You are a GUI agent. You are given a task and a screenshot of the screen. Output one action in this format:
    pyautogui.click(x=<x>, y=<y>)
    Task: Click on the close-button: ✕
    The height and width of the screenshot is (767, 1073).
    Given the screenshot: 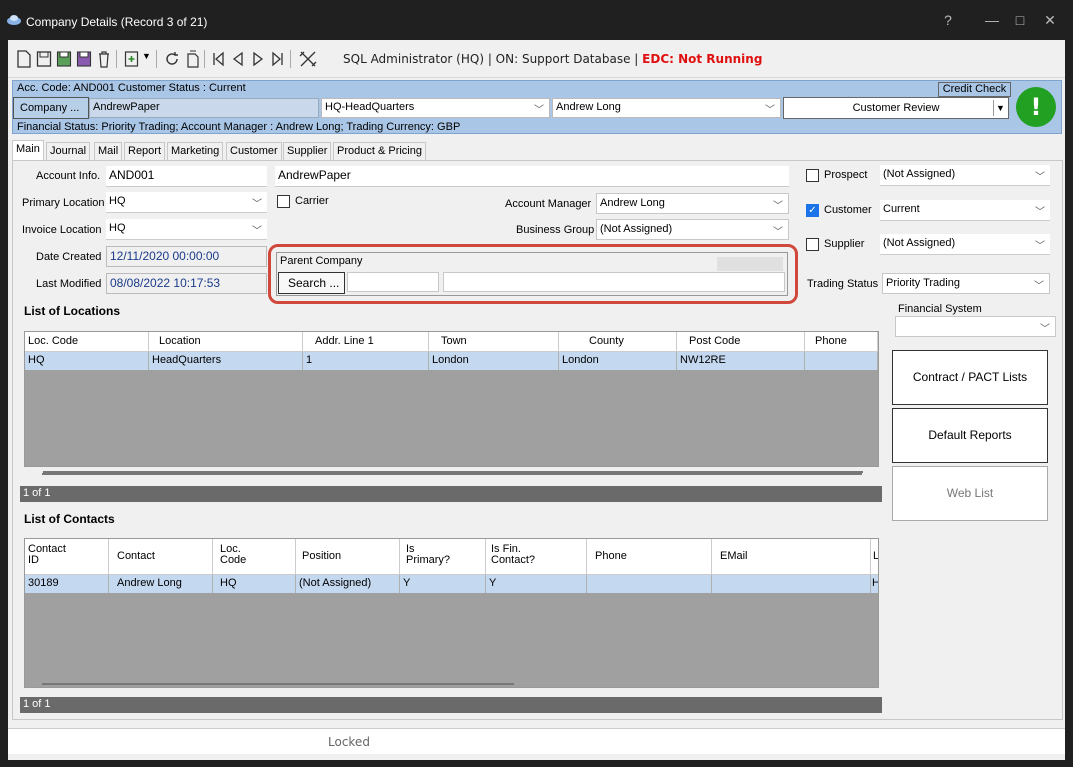 What is the action you would take?
    pyautogui.click(x=1050, y=20)
    